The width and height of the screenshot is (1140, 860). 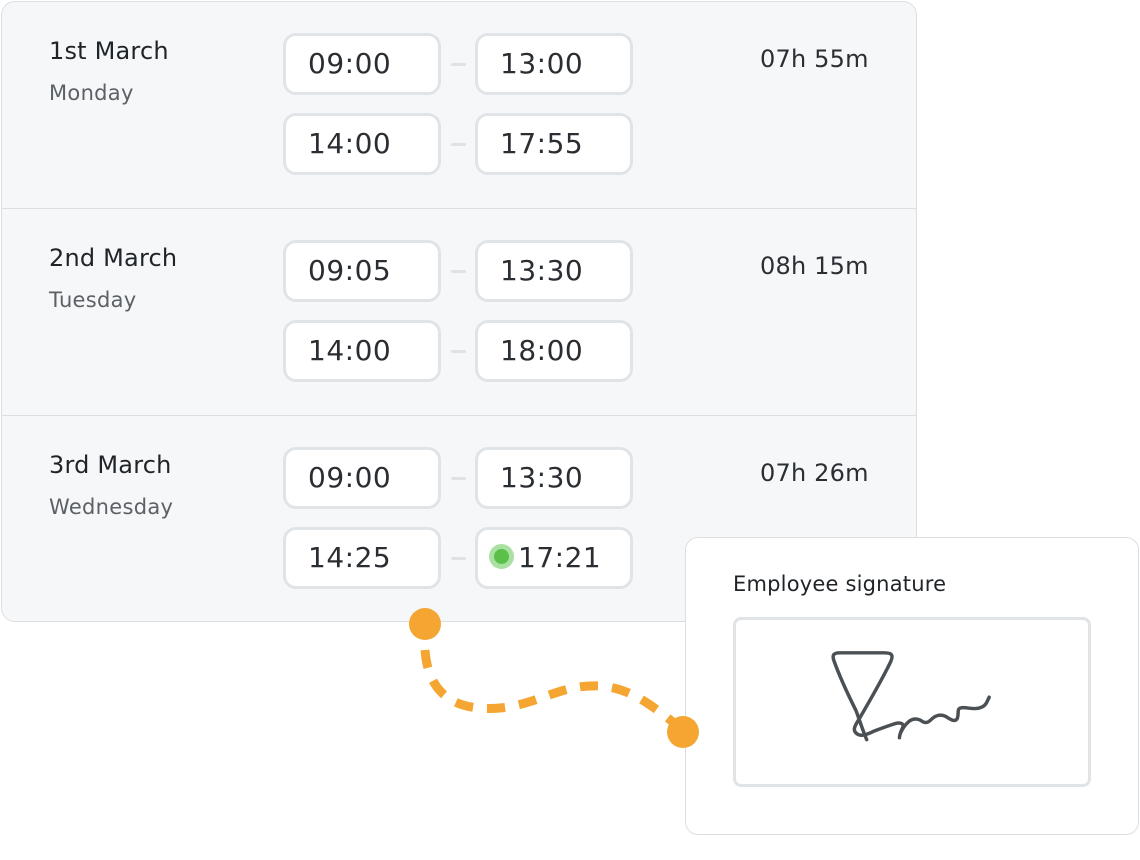 I want to click on signature-stroke, so click(x=911, y=696).